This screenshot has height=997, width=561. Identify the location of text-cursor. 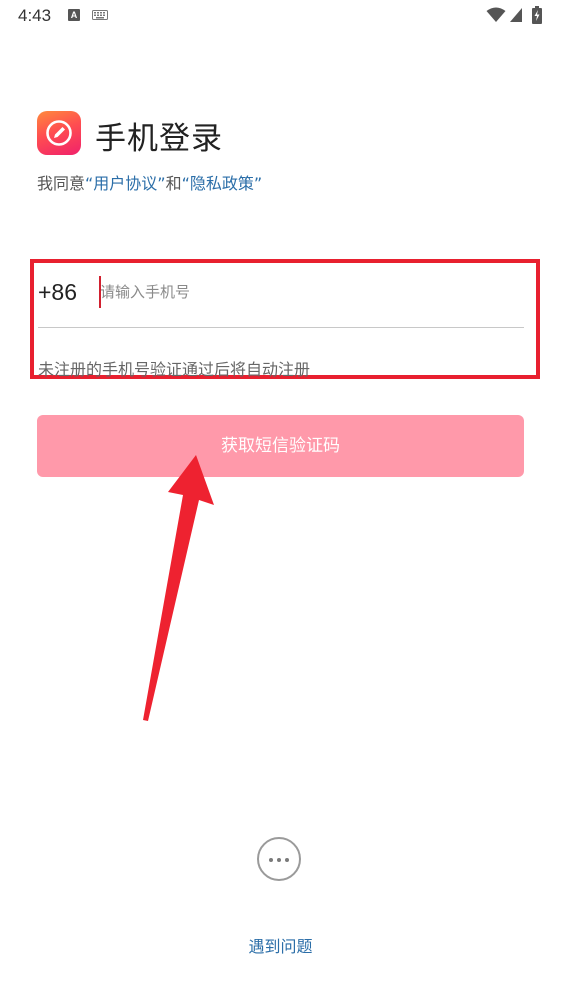
(100, 292).